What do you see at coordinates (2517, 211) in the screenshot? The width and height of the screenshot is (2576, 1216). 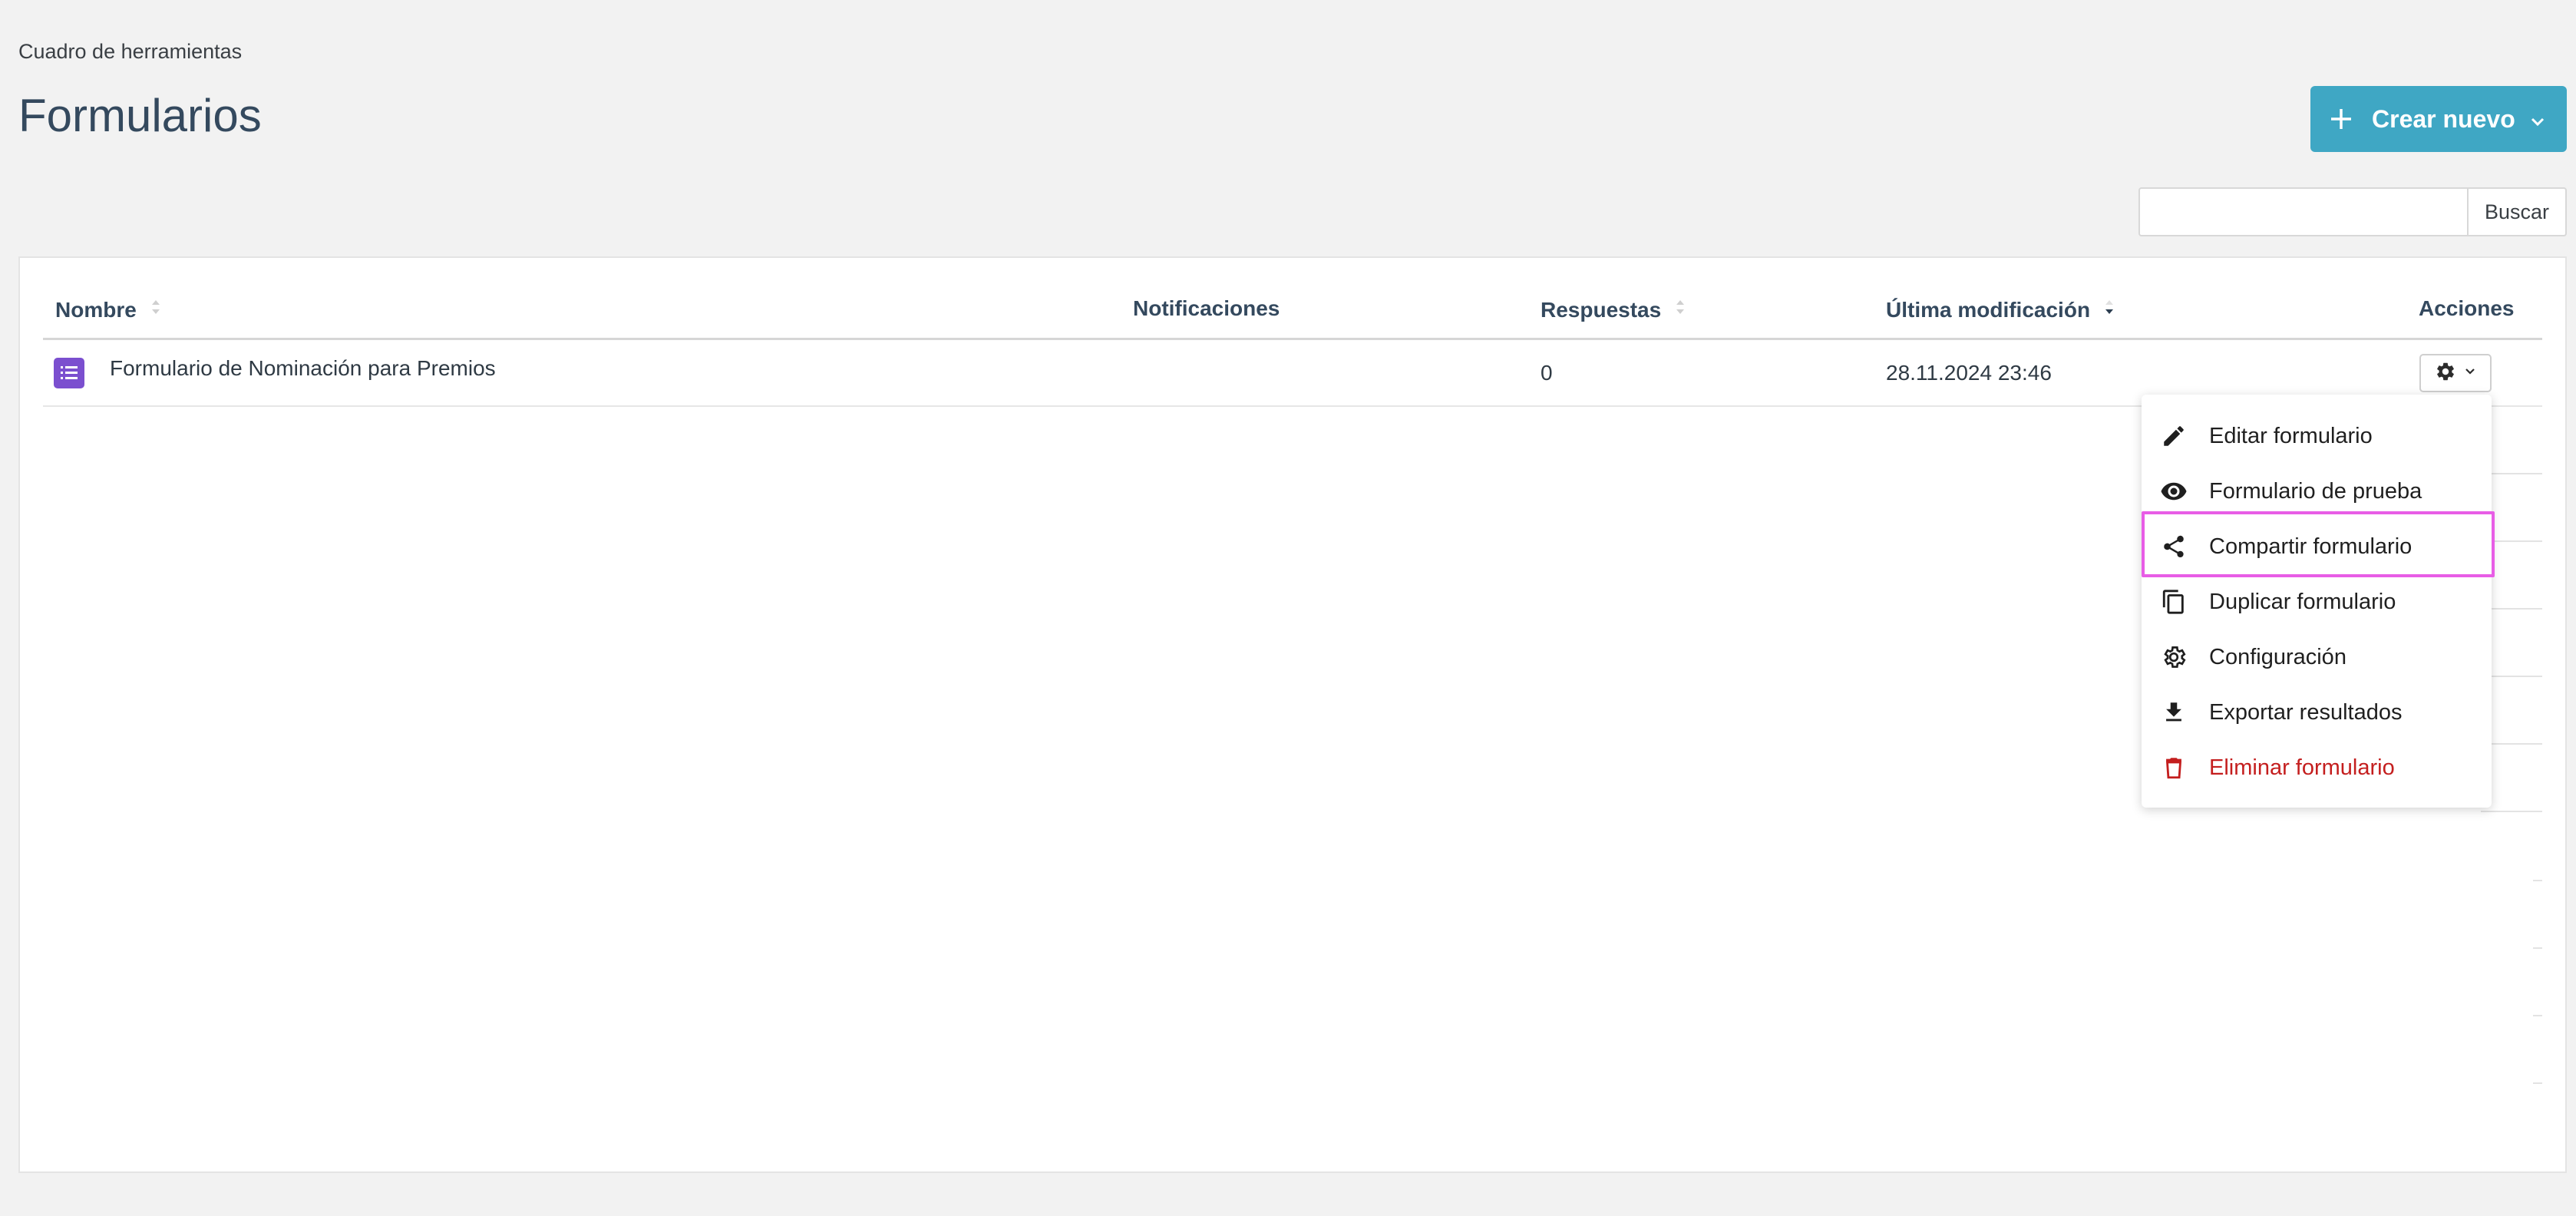 I see `search-button: Buscar` at bounding box center [2517, 211].